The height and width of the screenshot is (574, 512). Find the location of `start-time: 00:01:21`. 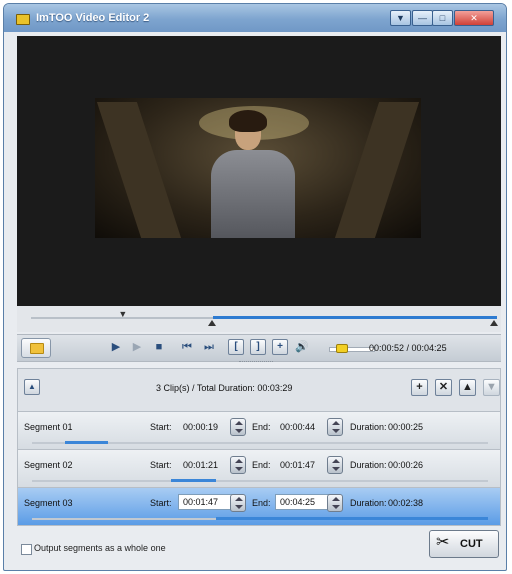

start-time: 00:01:21 is located at coordinates (201, 465).